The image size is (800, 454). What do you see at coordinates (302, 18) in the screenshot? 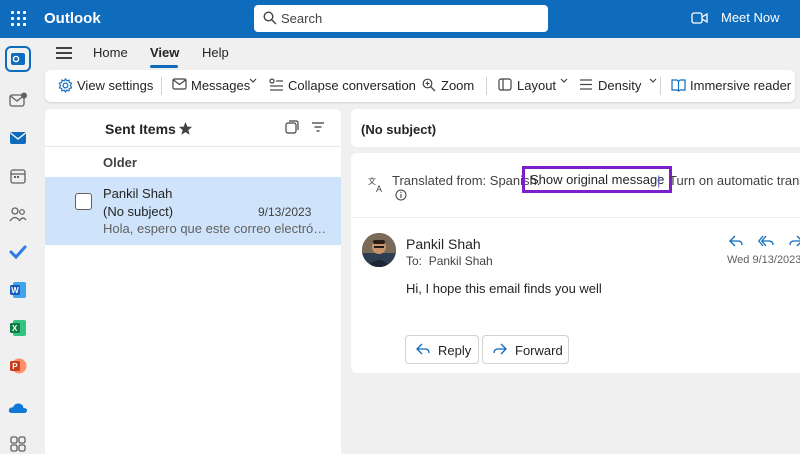
I see `search-placeholder: Search` at bounding box center [302, 18].